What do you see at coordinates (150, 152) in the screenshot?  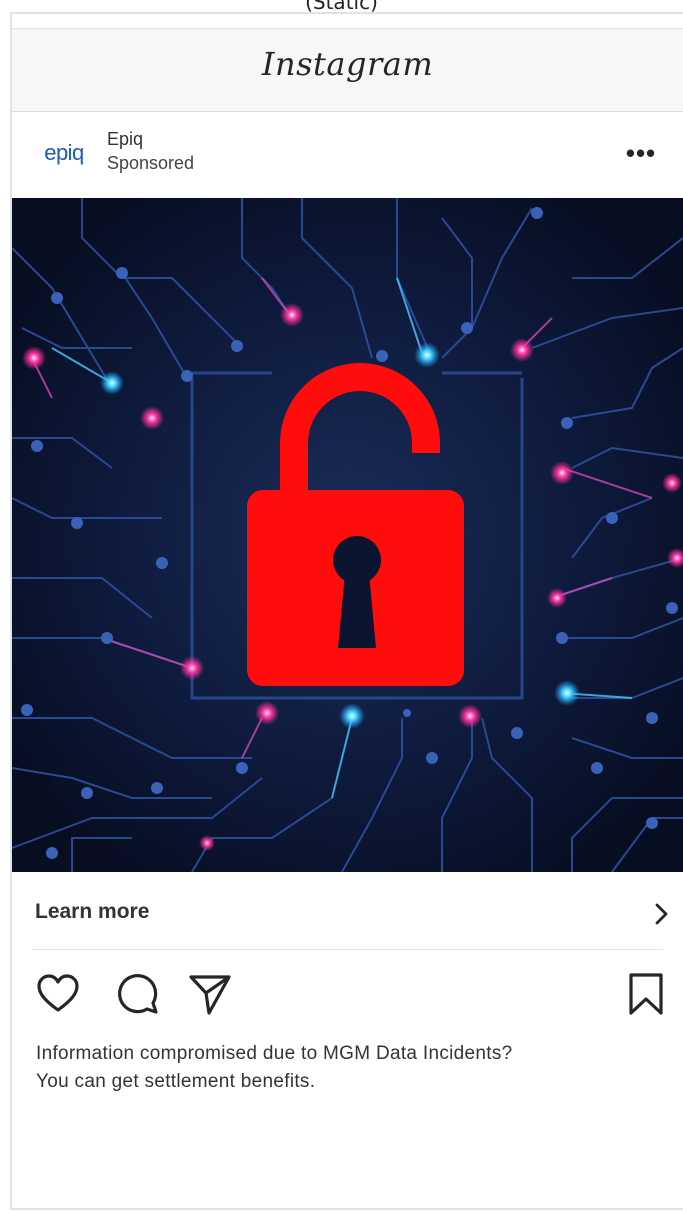 I see `account-info: Epiq Sponsored` at bounding box center [150, 152].